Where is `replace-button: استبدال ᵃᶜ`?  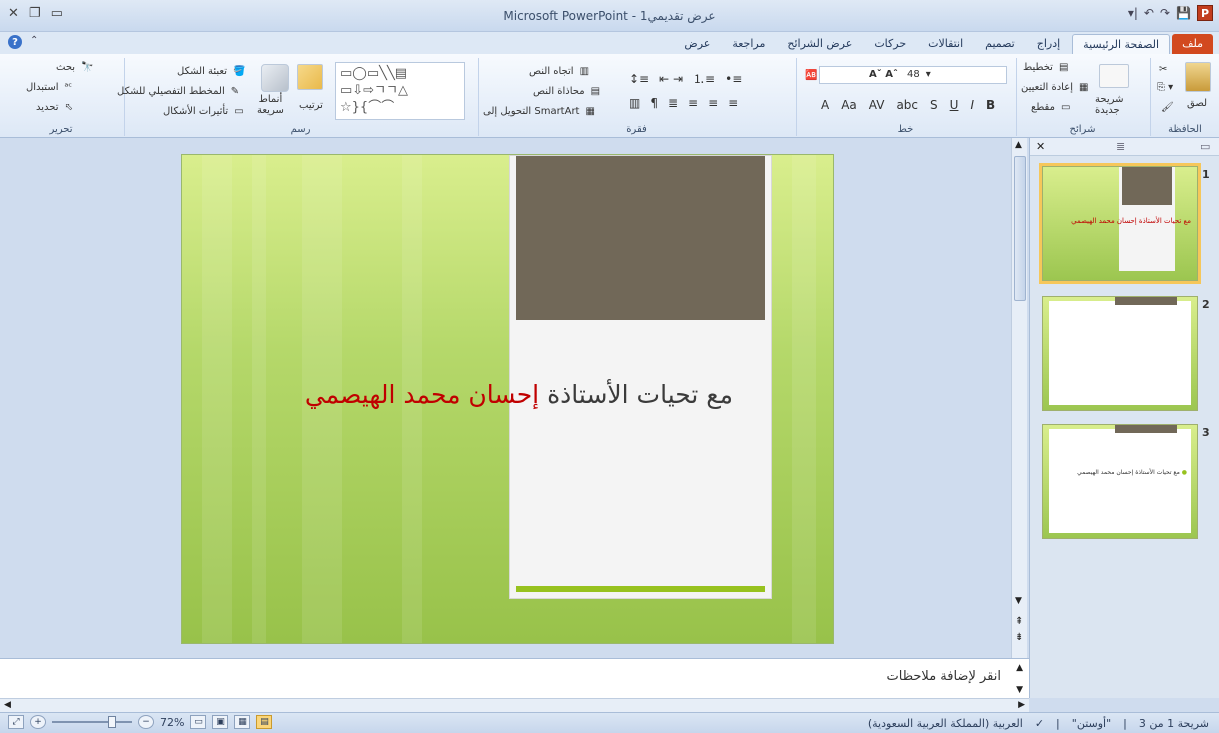 replace-button: استبدال ᵃᶜ is located at coordinates (49, 87).